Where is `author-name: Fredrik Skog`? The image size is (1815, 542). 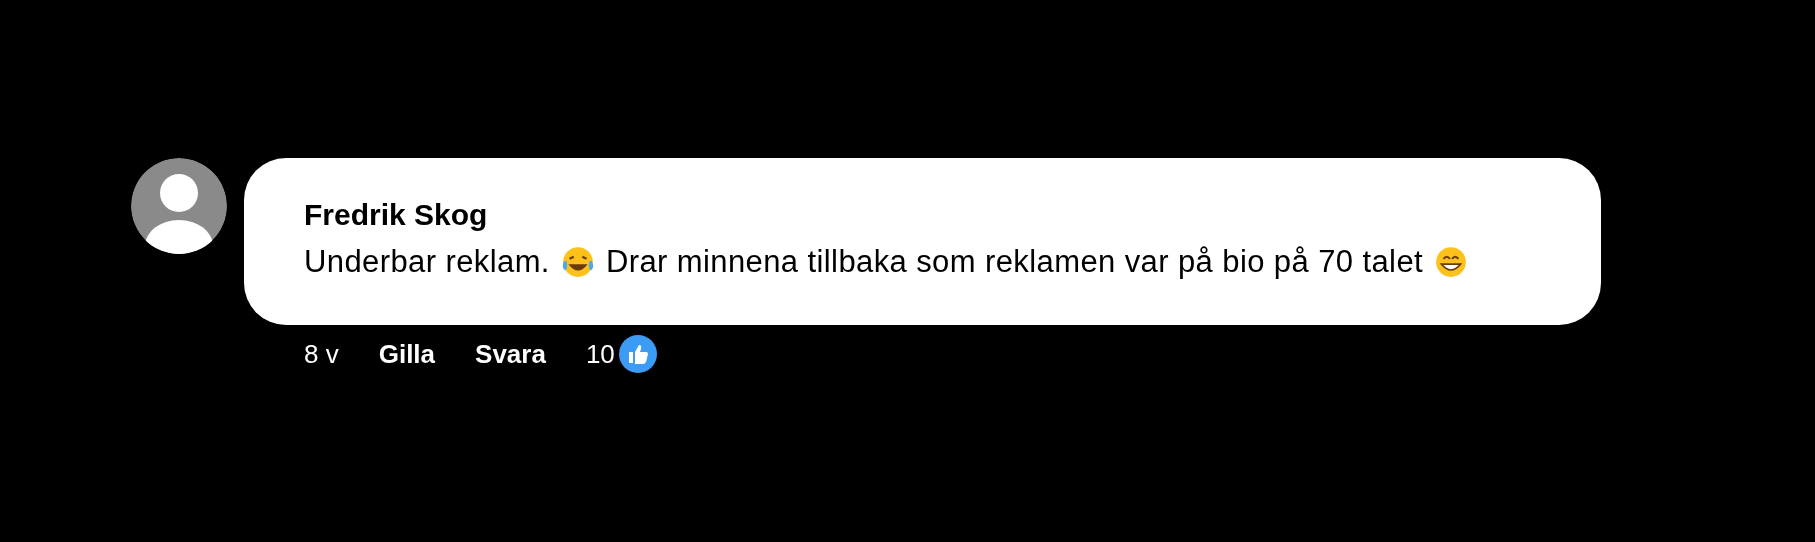 author-name: Fredrik Skog is located at coordinates (922, 215).